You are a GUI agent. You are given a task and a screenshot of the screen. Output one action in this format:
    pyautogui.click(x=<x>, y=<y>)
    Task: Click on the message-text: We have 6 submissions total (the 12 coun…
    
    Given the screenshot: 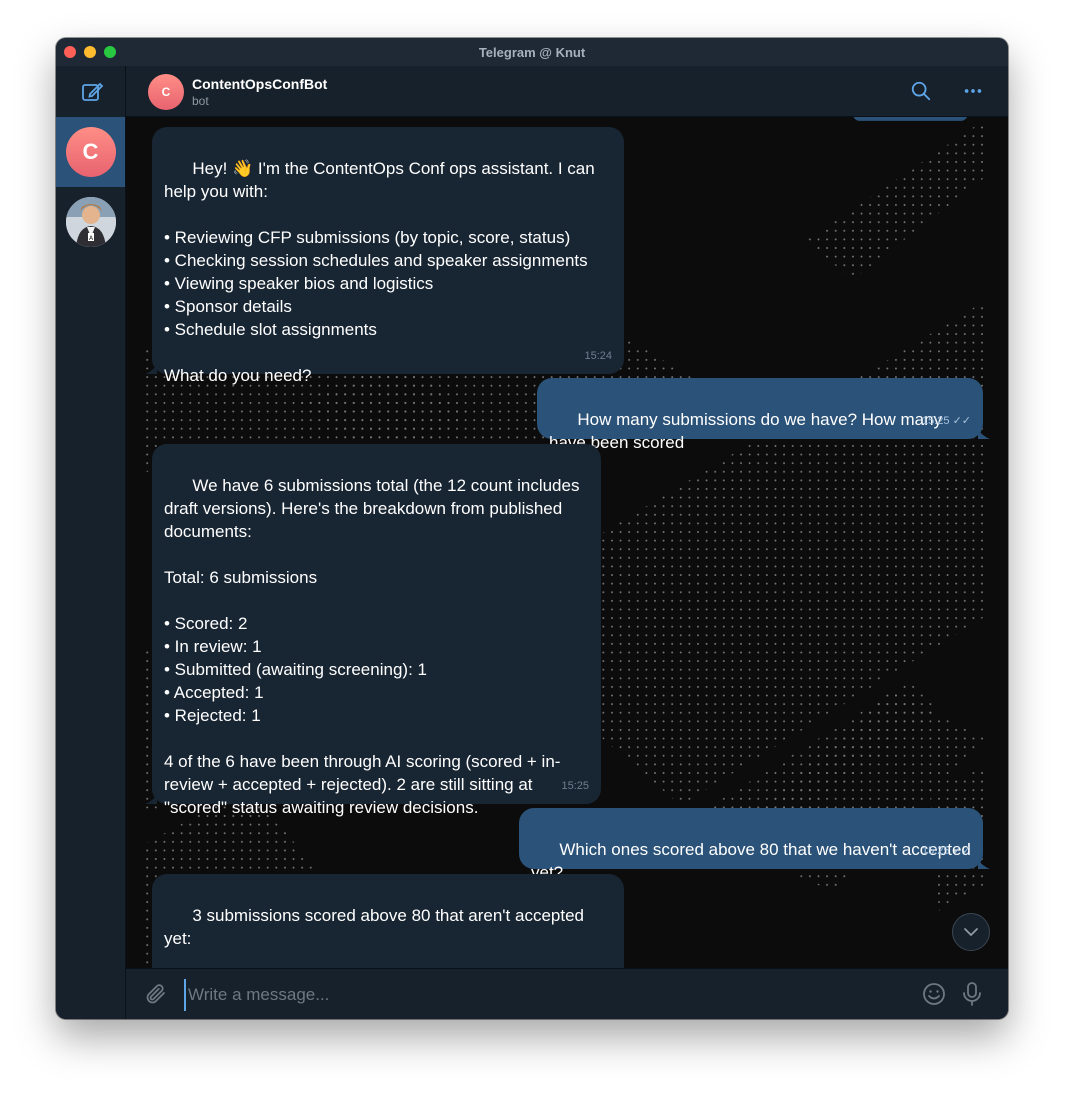 What is the action you would take?
    pyautogui.click(x=372, y=646)
    